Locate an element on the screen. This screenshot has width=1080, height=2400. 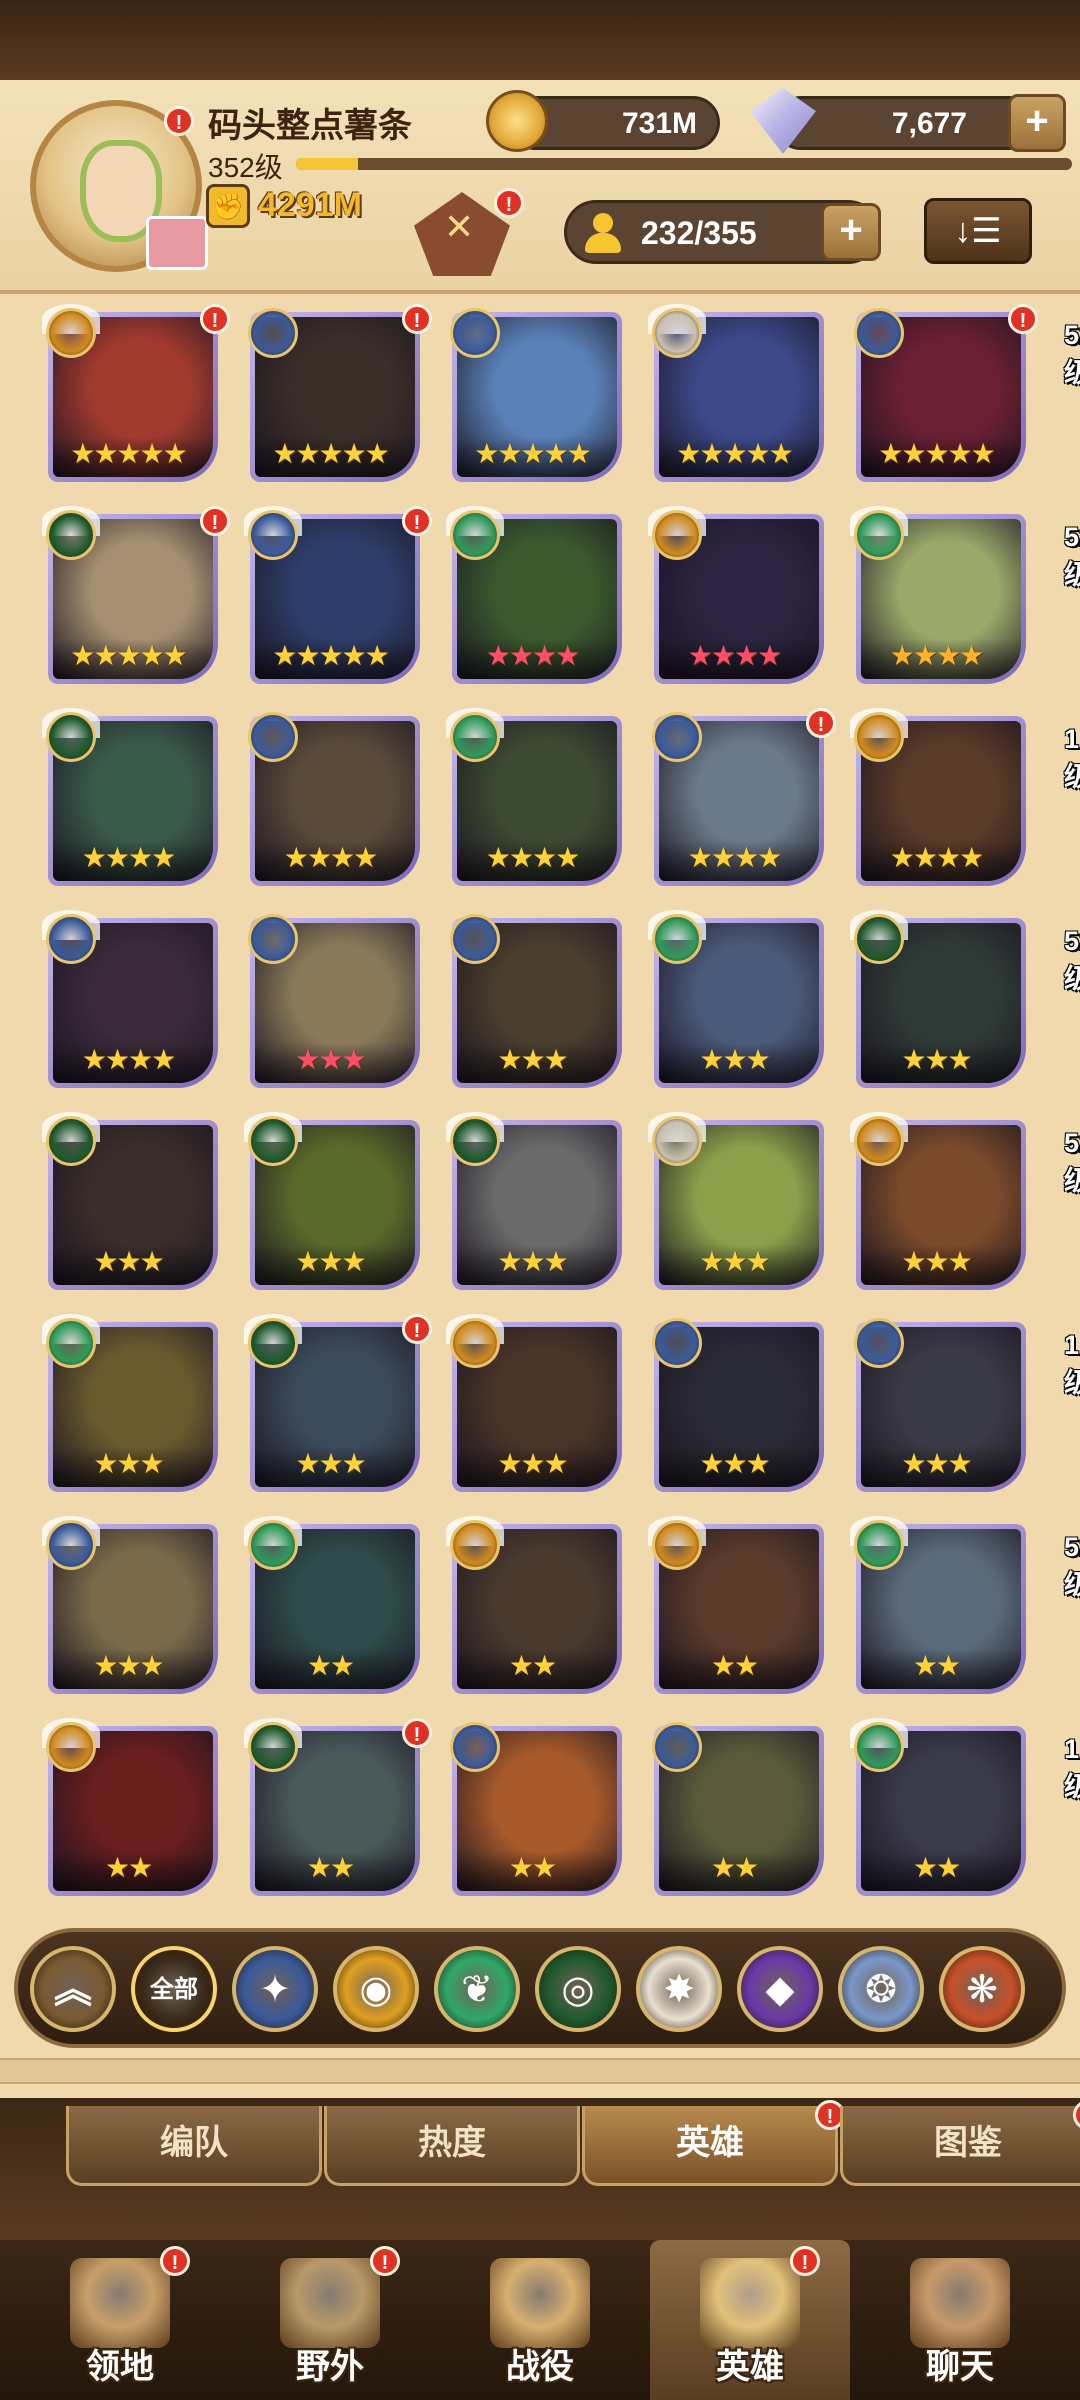
lightbearer-filter-icon: ✦ is located at coordinates (275, 1989).